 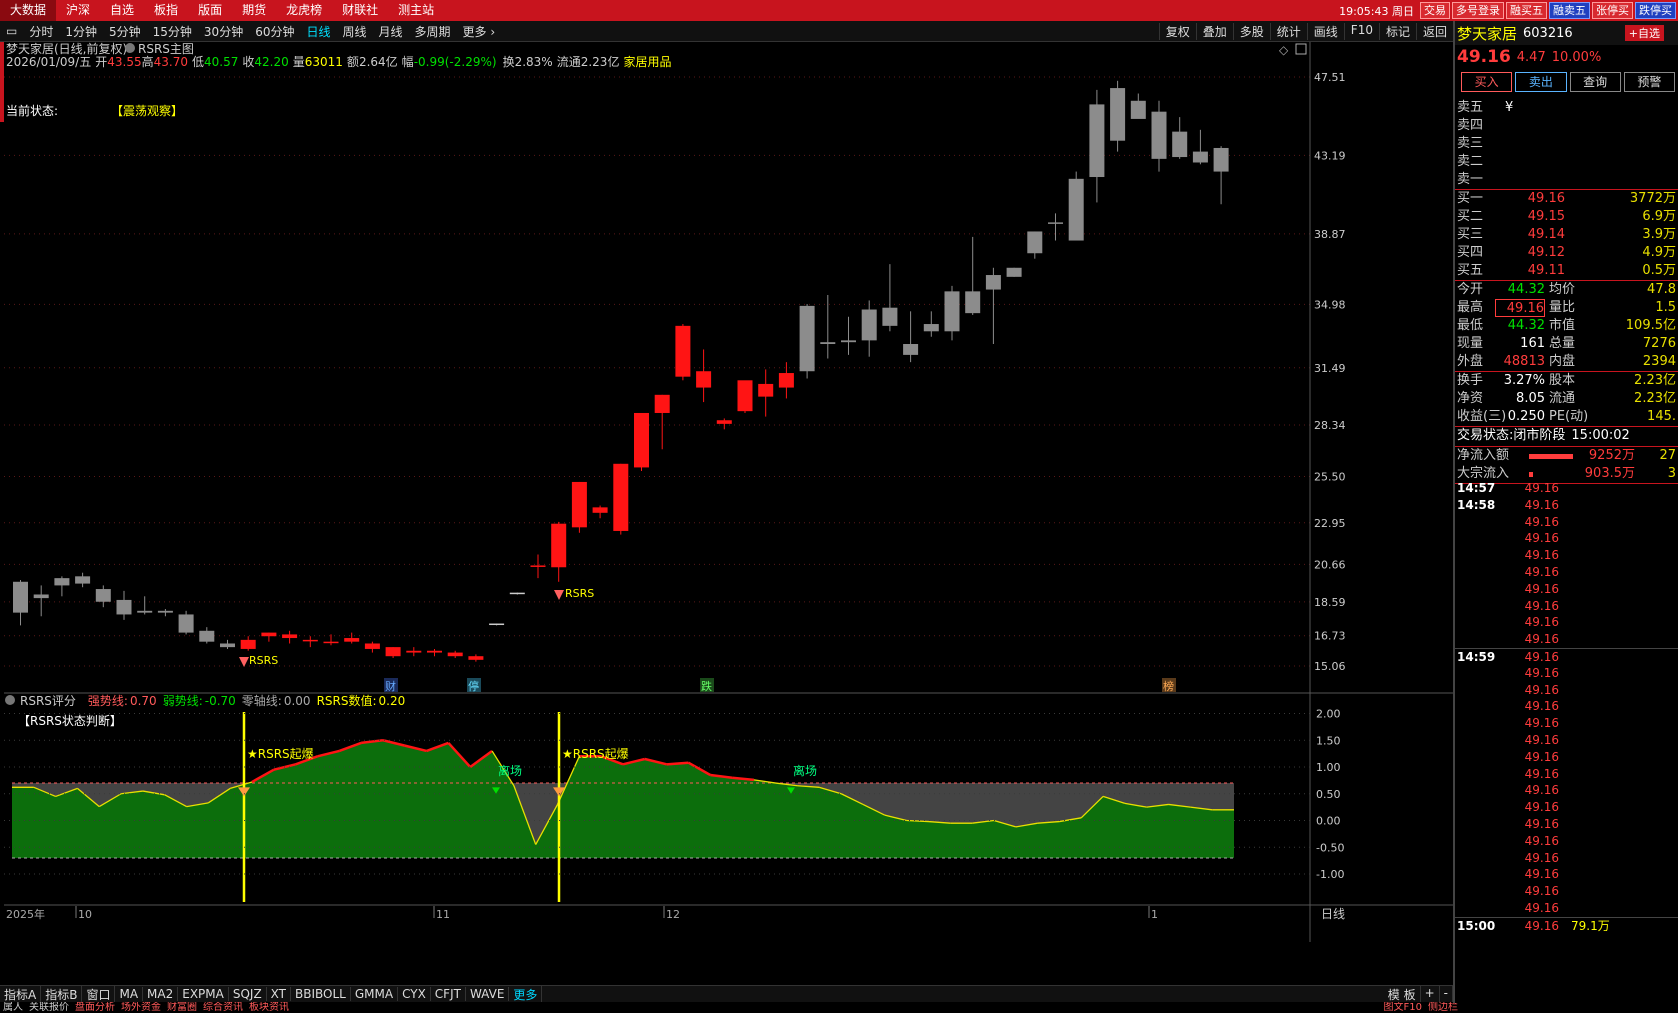 I want to click on tab-expma: EXPMA, so click(x=203, y=994).